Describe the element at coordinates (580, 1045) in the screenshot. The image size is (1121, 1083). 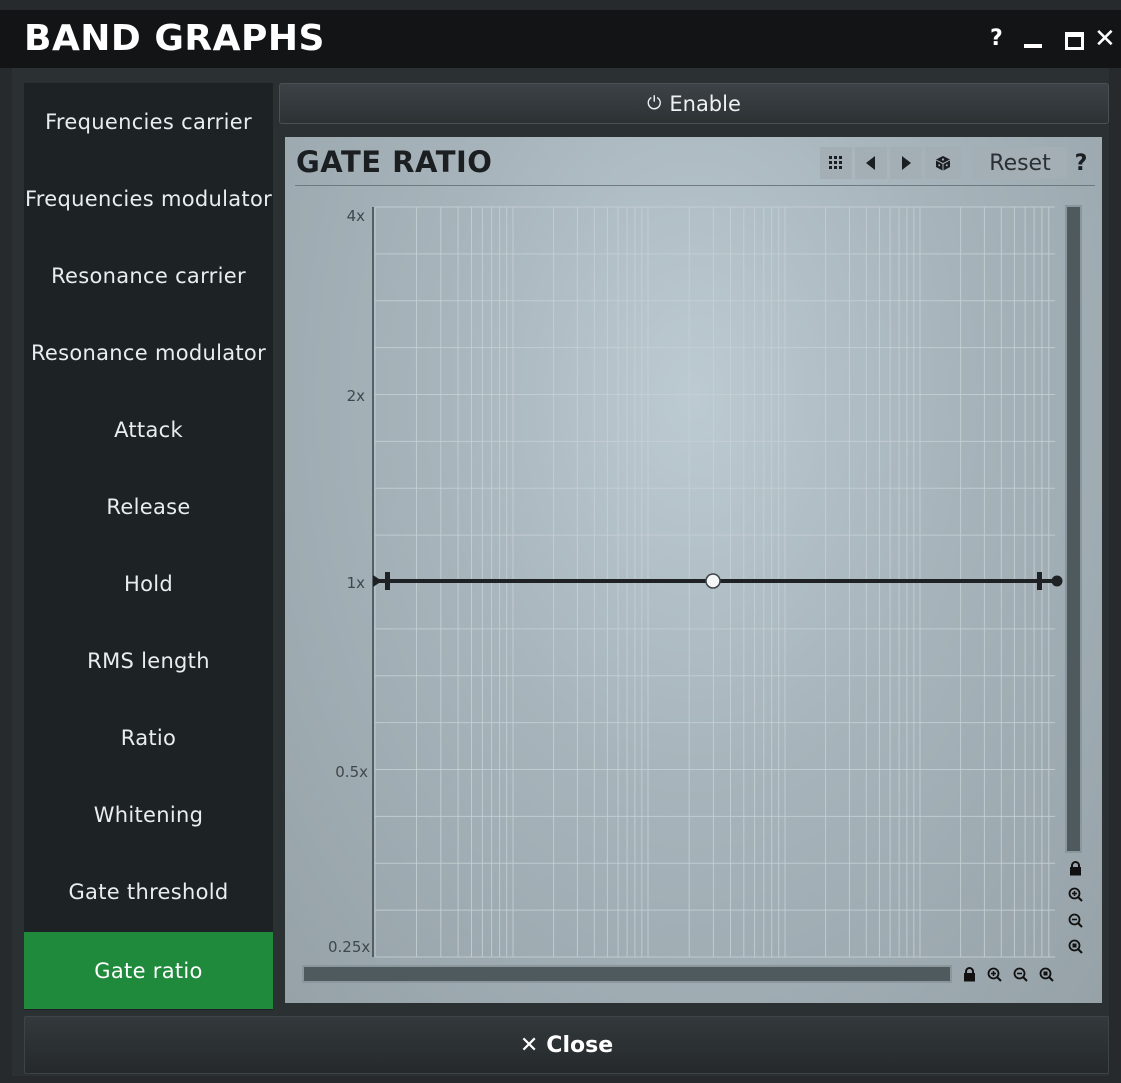
I see `close-label: Close` at that location.